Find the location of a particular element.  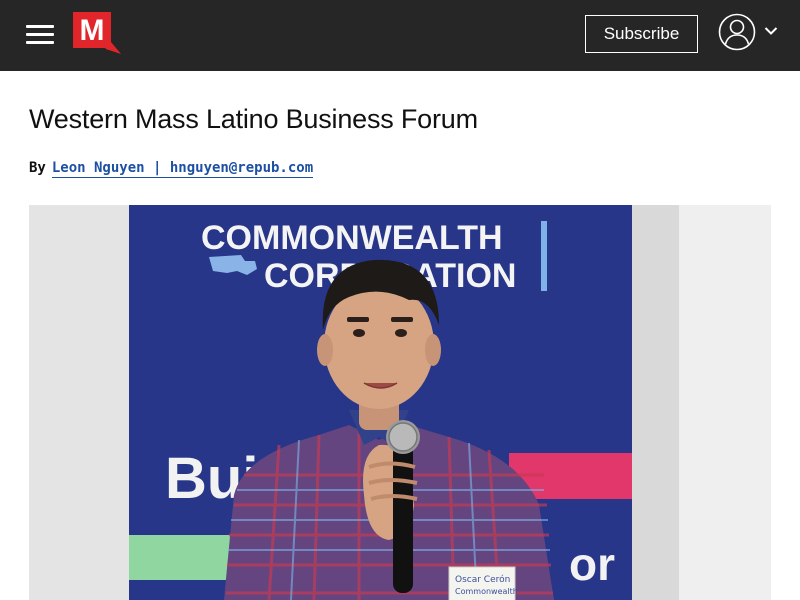

hamburger-menu-icon is located at coordinates (40, 35).